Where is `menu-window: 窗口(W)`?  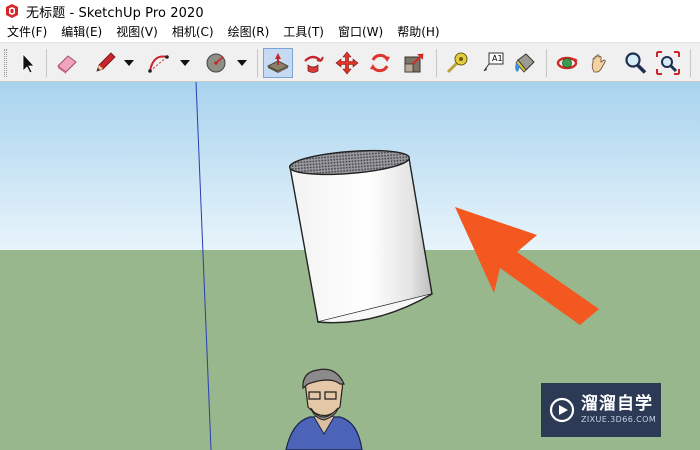
menu-window: 窗口(W) is located at coordinates (360, 32).